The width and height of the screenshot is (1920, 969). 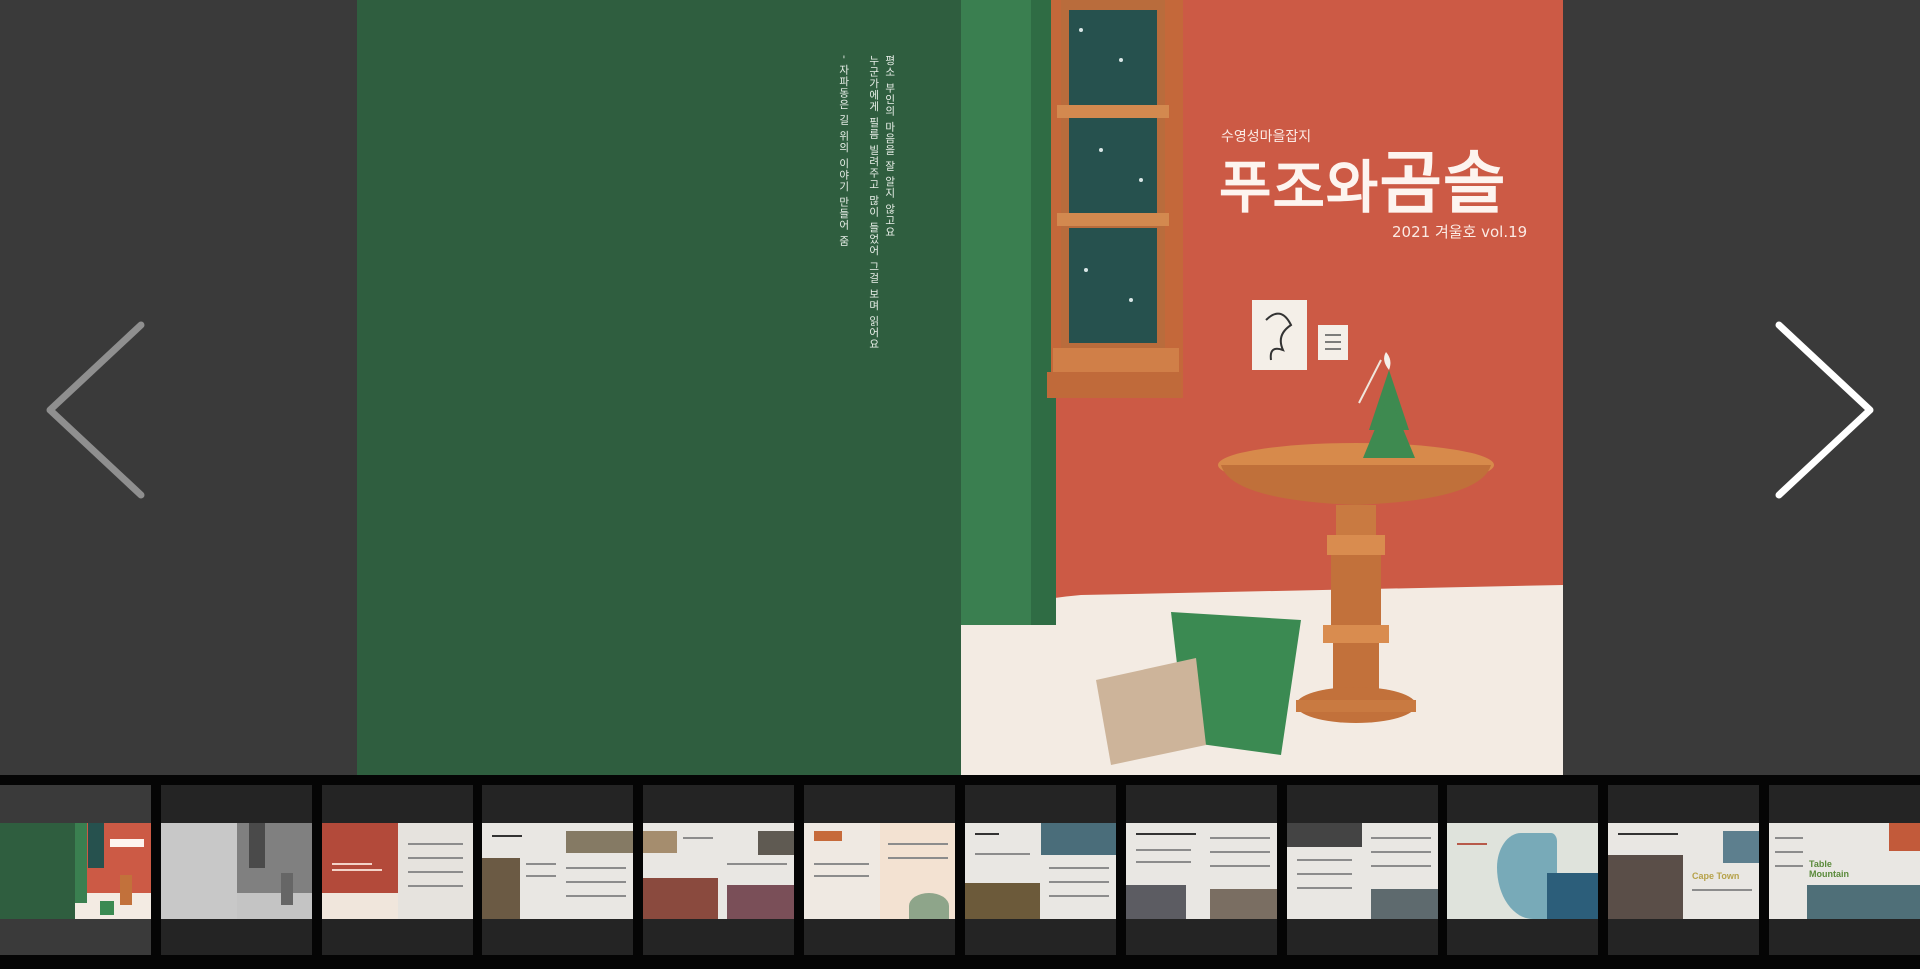 I want to click on thumbnail-page-12: Table Mountain, so click(x=1844, y=870).